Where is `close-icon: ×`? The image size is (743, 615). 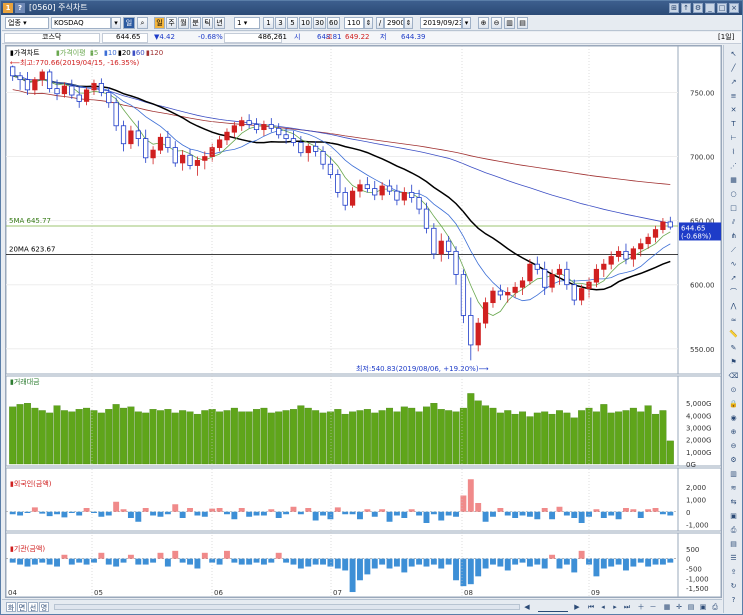
close-icon: × is located at coordinates (734, 8).